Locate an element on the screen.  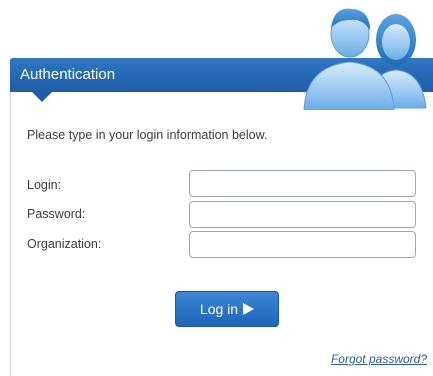
dialog-title: Authentication is located at coordinates (68, 74).